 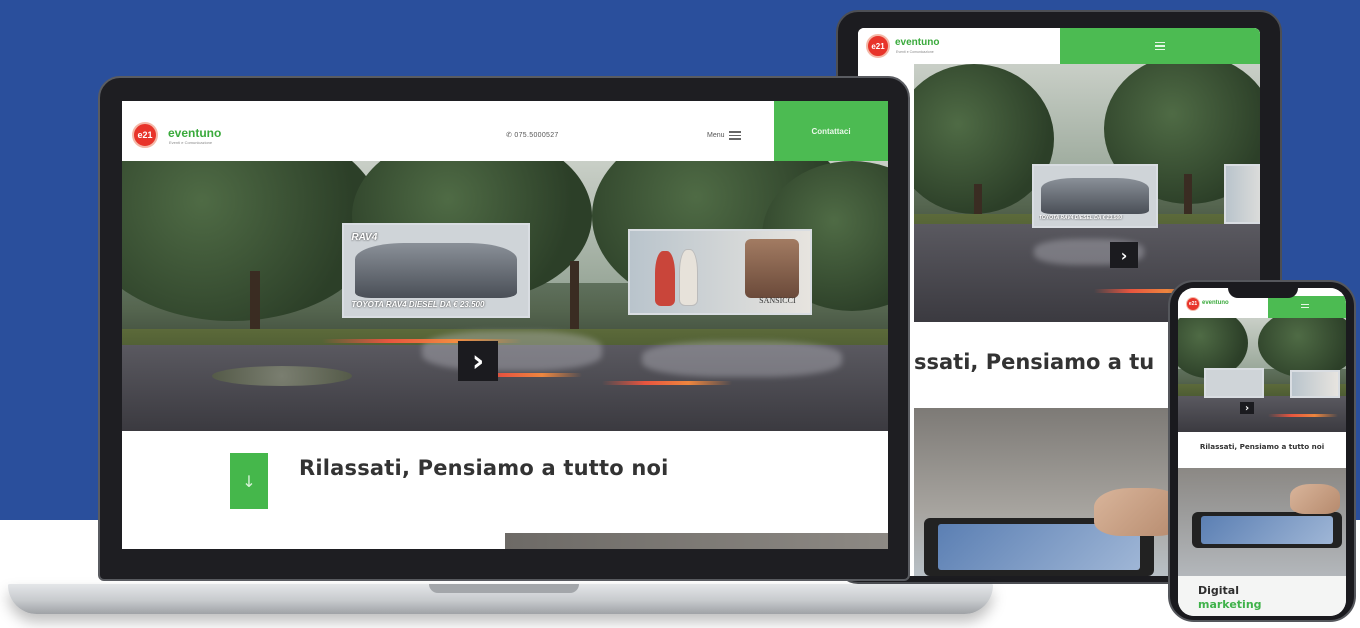 What do you see at coordinates (282, 376) in the screenshot?
I see `flower-bed` at bounding box center [282, 376].